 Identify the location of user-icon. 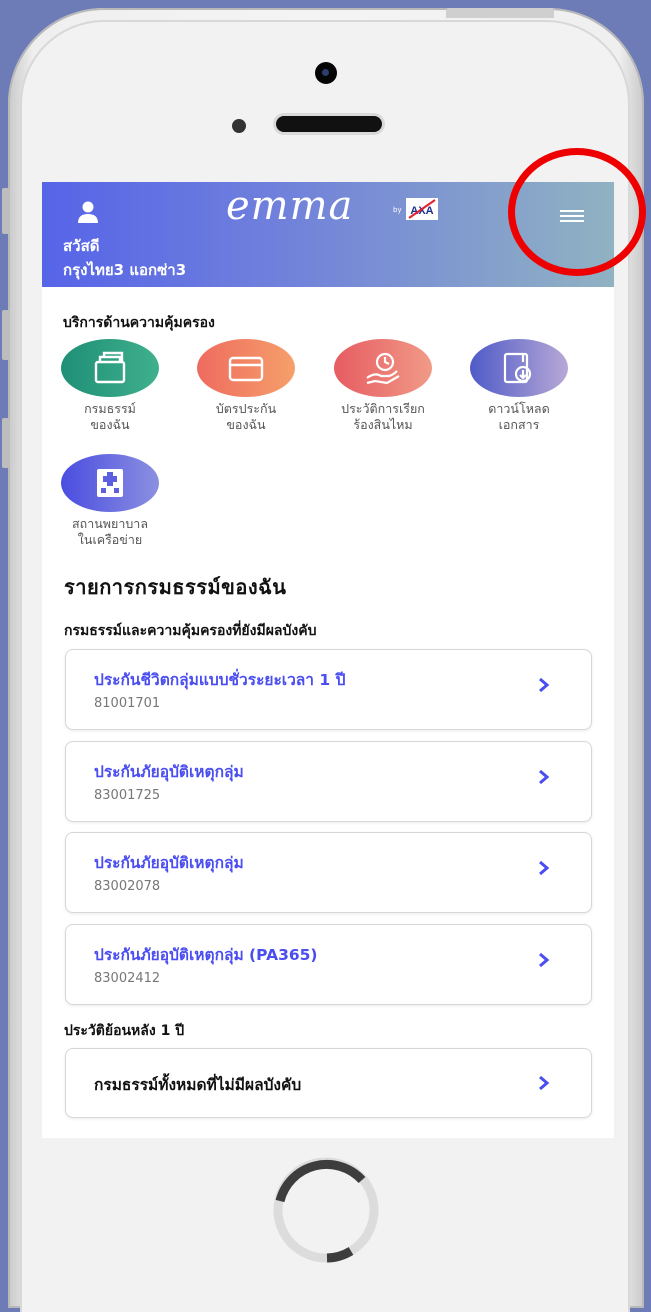
(88, 212).